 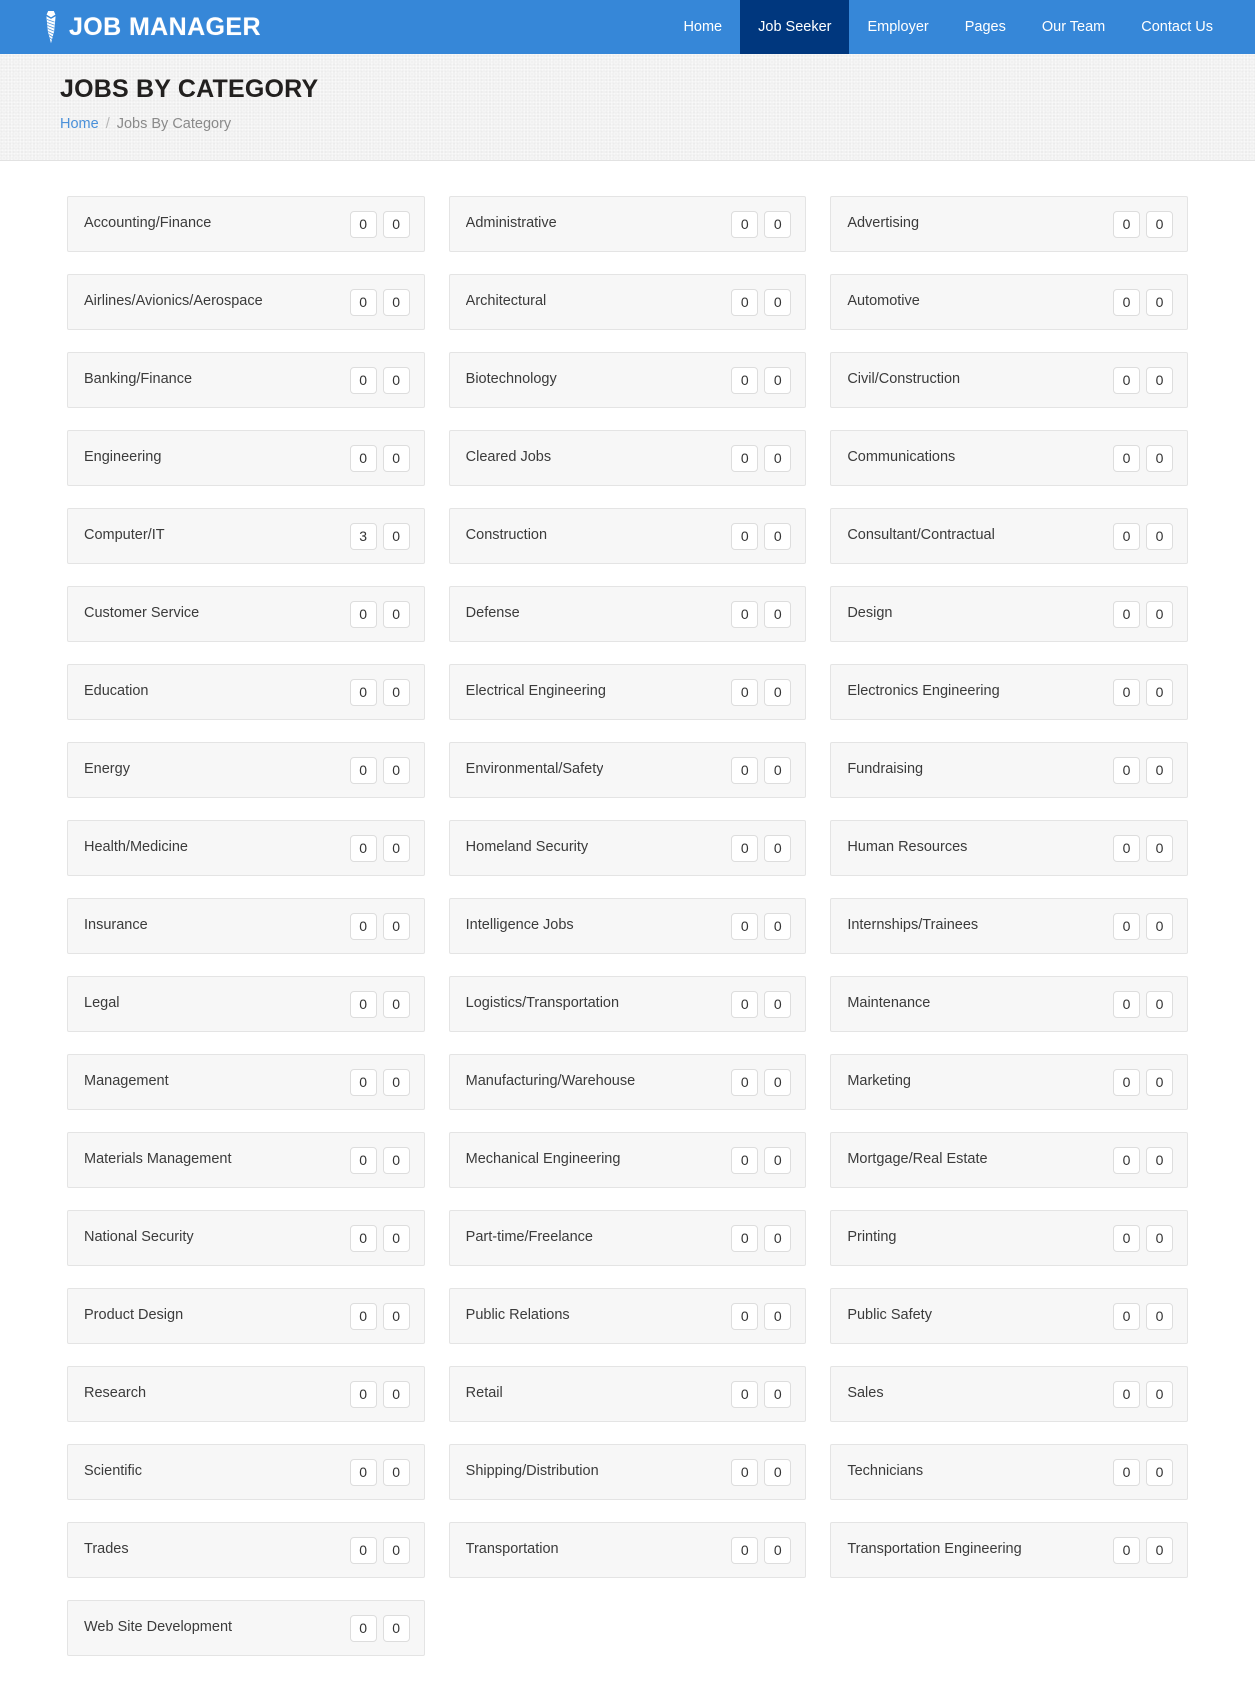 What do you see at coordinates (246, 692) in the screenshot?
I see `category-card: Education 0 0` at bounding box center [246, 692].